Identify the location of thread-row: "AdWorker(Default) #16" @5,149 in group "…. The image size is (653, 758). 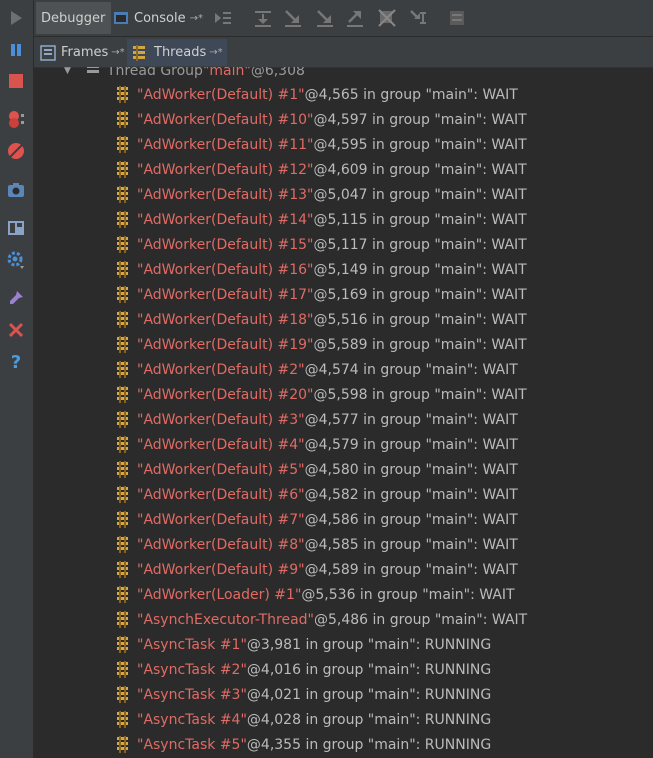
(320, 270).